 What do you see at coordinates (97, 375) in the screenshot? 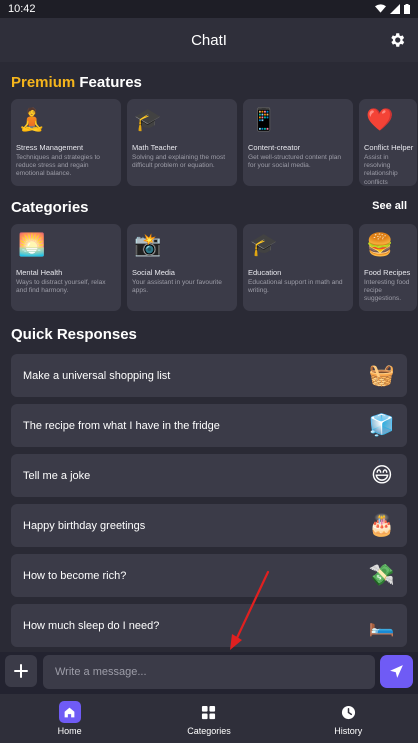
I see `quick-response-text: Make a universal shopping list` at bounding box center [97, 375].